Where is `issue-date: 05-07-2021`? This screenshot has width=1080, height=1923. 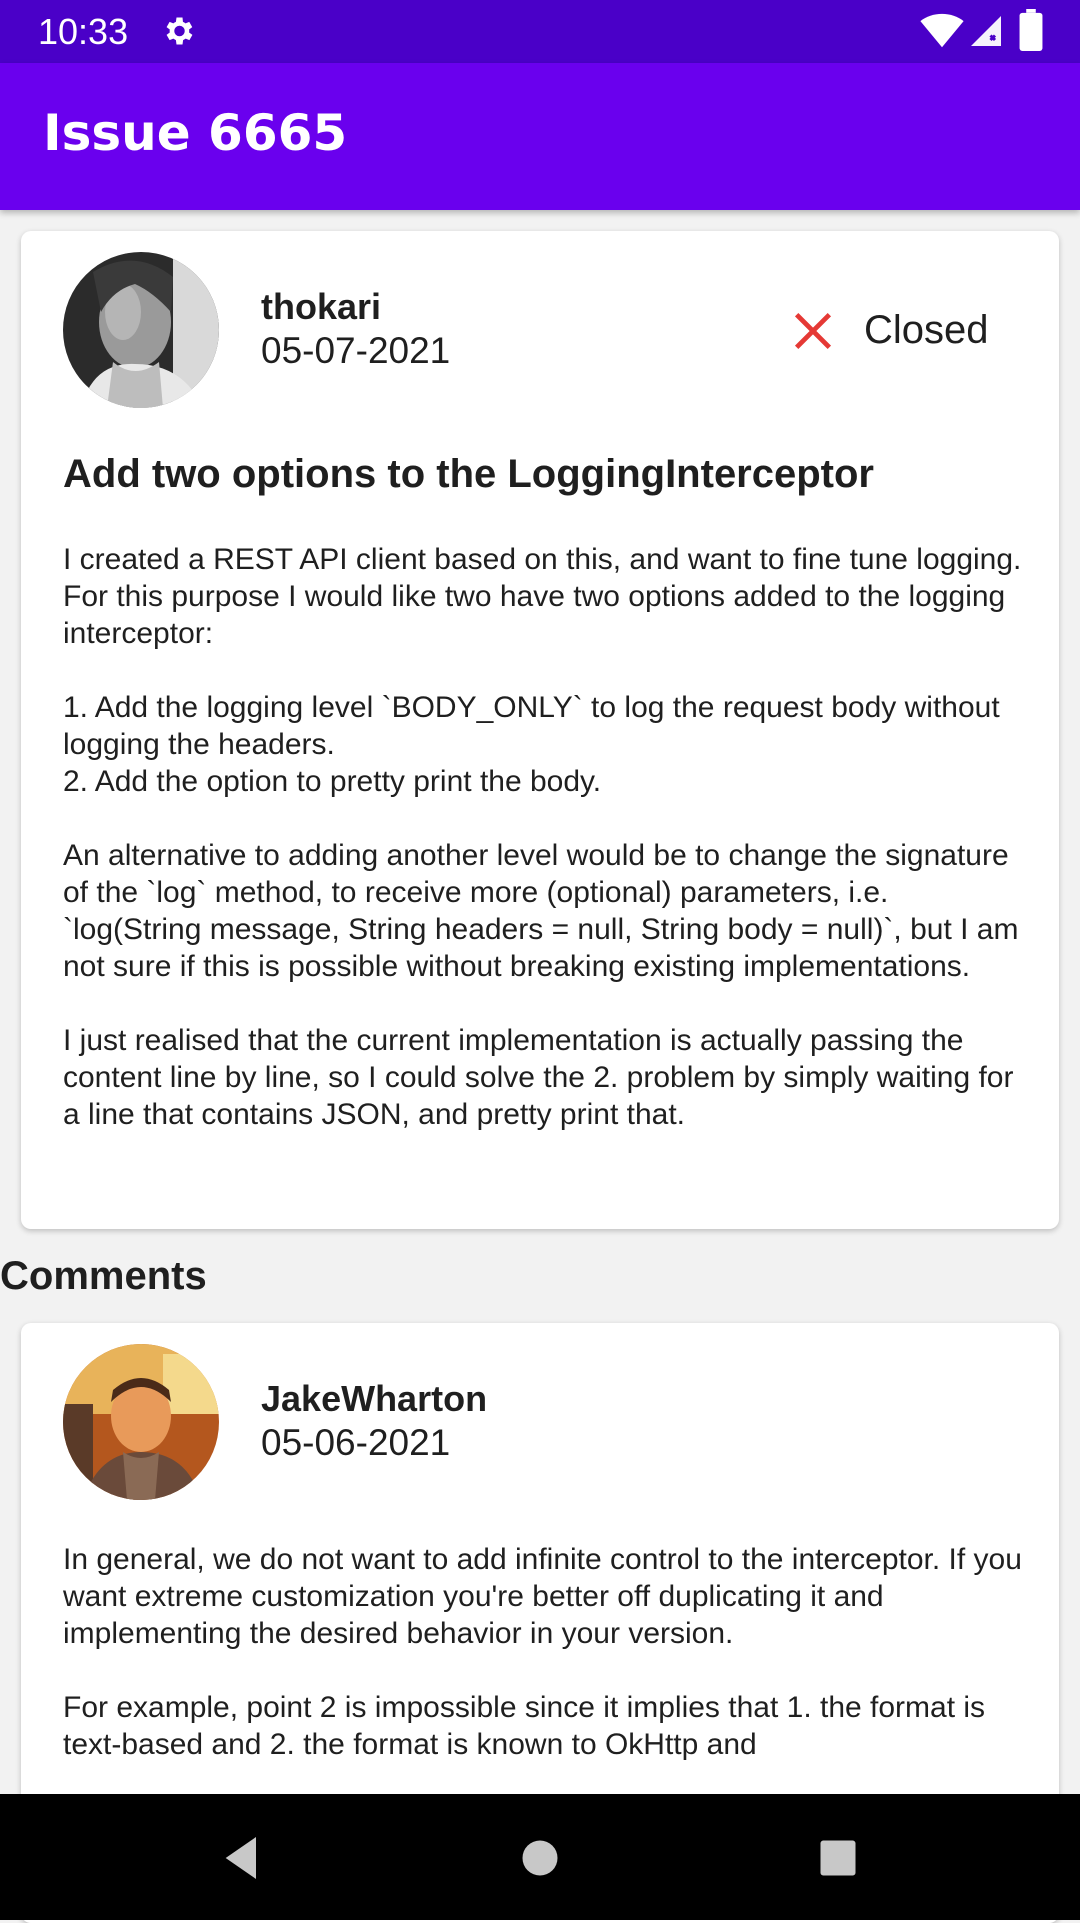
issue-date: 05-07-2021 is located at coordinates (356, 350).